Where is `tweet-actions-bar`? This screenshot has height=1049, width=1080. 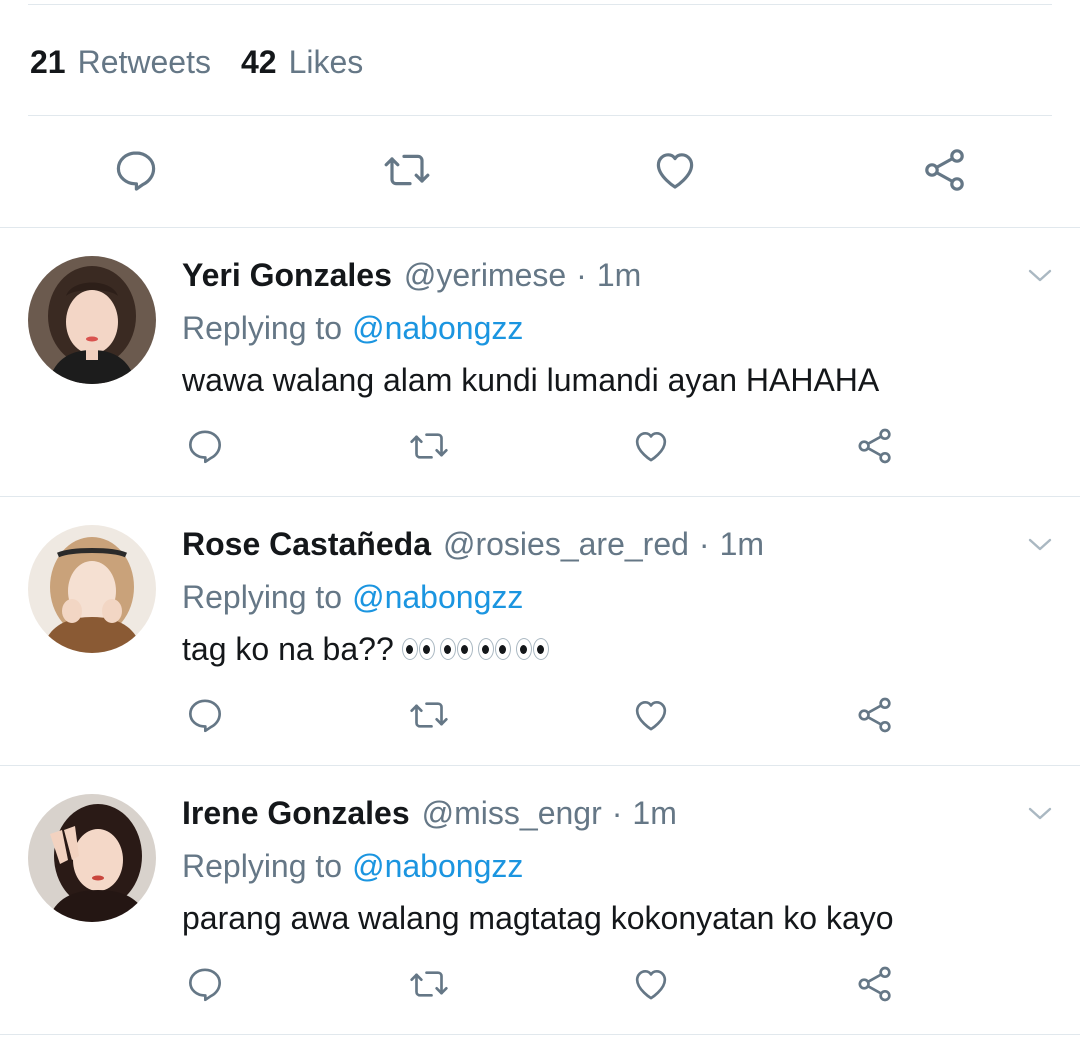 tweet-actions-bar is located at coordinates (540, 170).